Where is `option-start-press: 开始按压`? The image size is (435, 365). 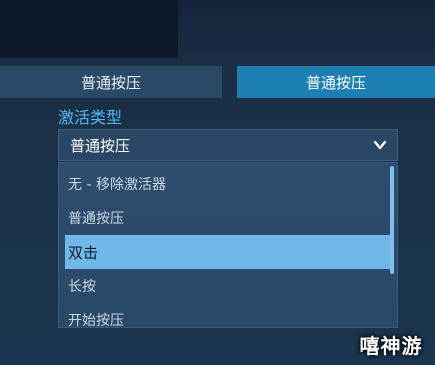
option-start-press: 开始按压 is located at coordinates (228, 315).